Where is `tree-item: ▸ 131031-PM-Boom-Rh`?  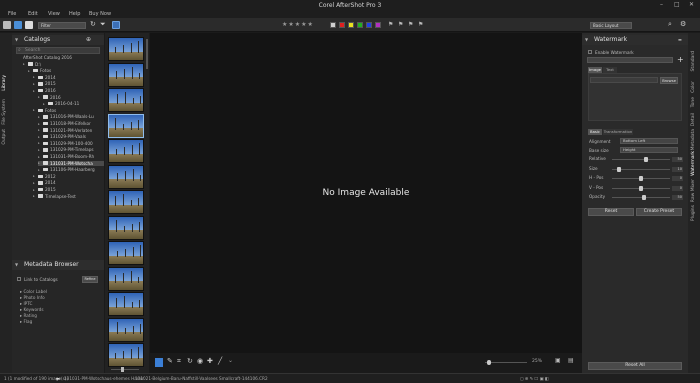
tree-item: ▸ 131031-PM-Boom-Rh is located at coordinates (66, 156).